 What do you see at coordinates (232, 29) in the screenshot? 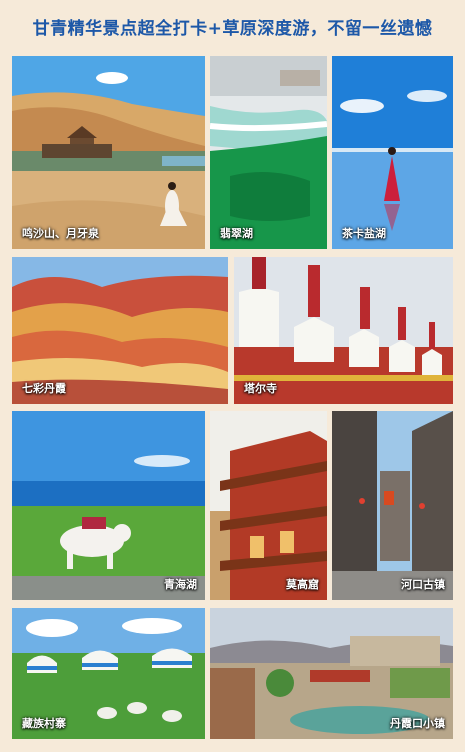
I see `page-title: 甘青精华景点超全打卡+草原深度游，不留一丝遗憾` at bounding box center [232, 29].